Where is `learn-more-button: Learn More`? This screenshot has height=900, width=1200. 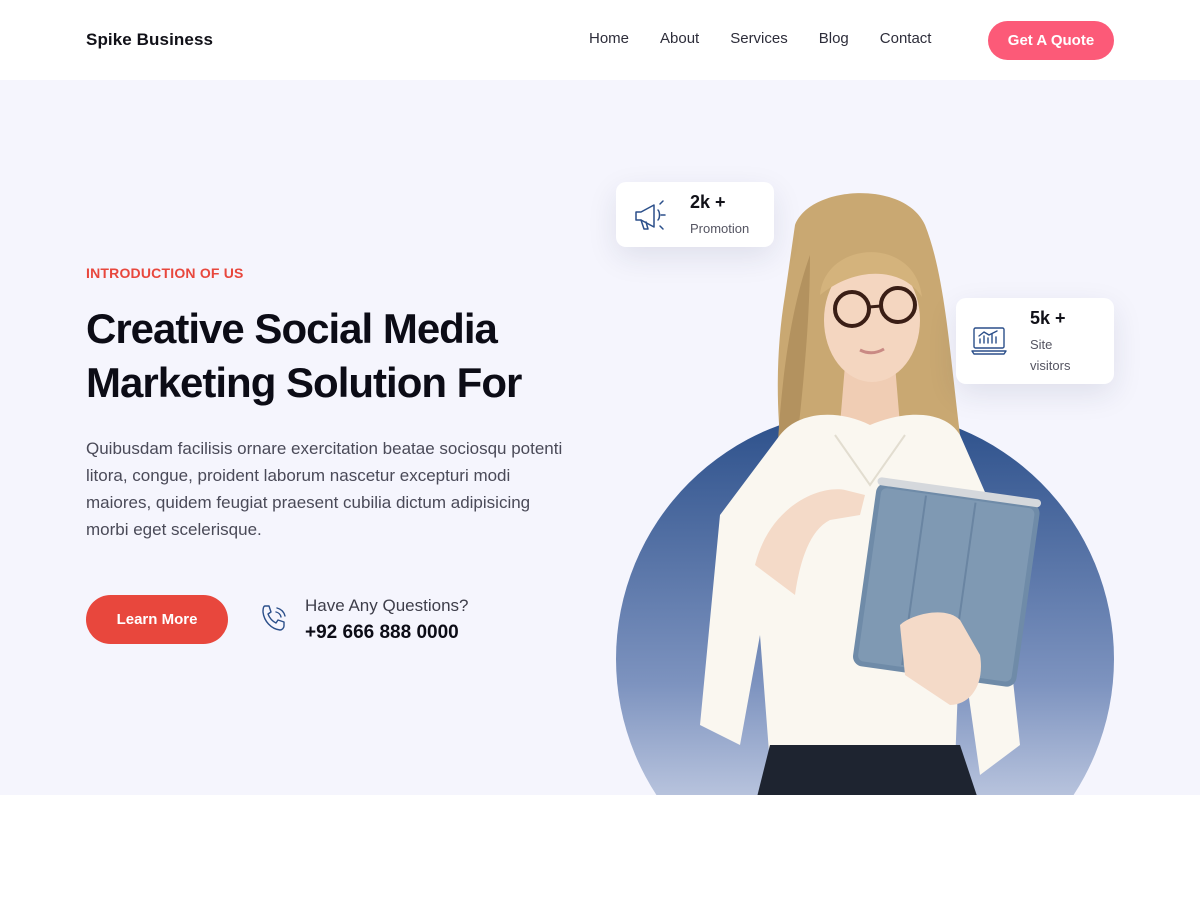 learn-more-button: Learn More is located at coordinates (157, 619).